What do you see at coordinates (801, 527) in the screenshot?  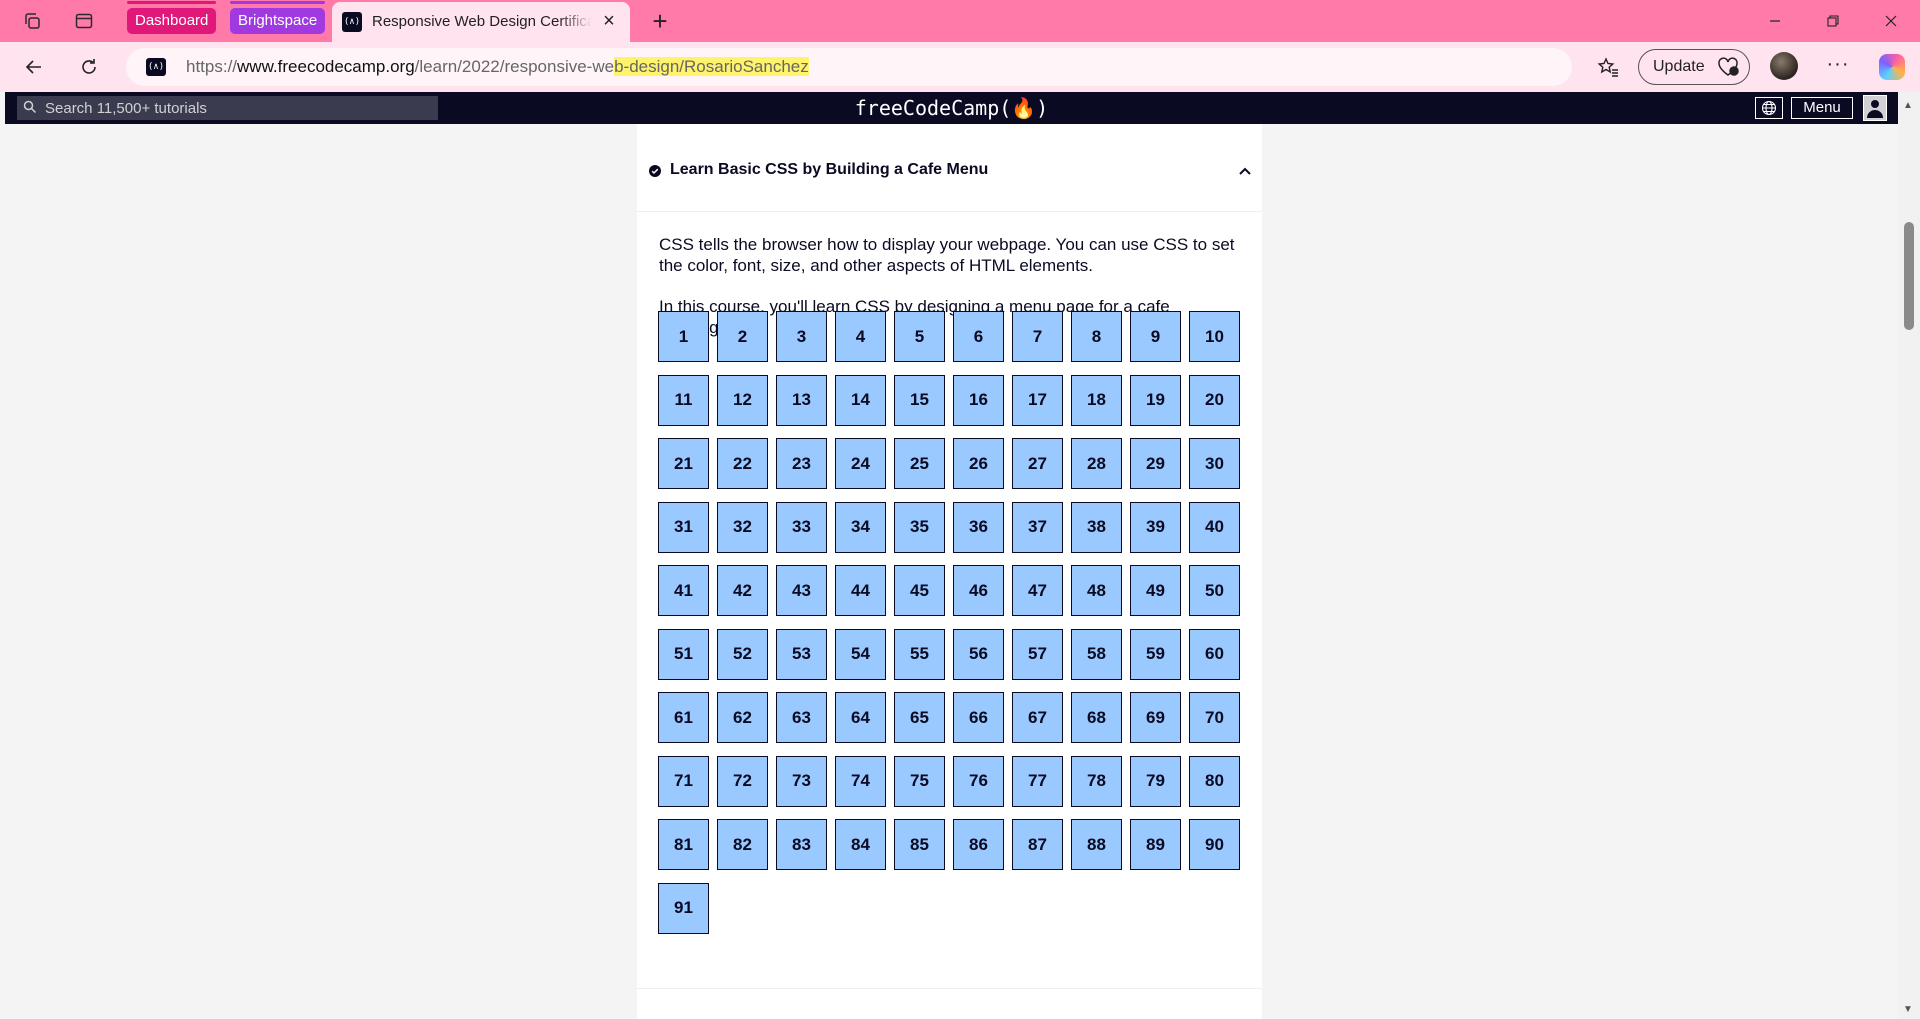 I see `step-button-33: 33` at bounding box center [801, 527].